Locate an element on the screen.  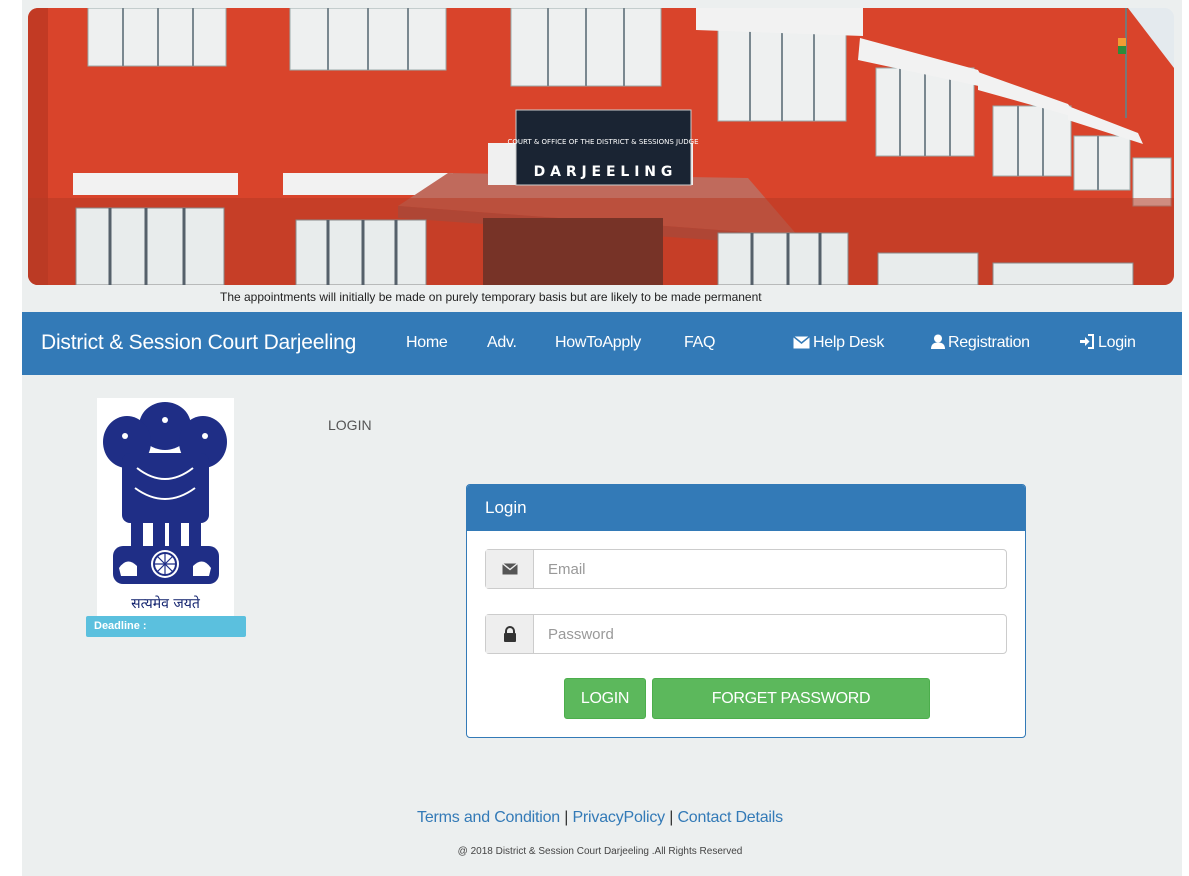
national-emblem: सत्यमेव जयते is located at coordinates (165, 507).